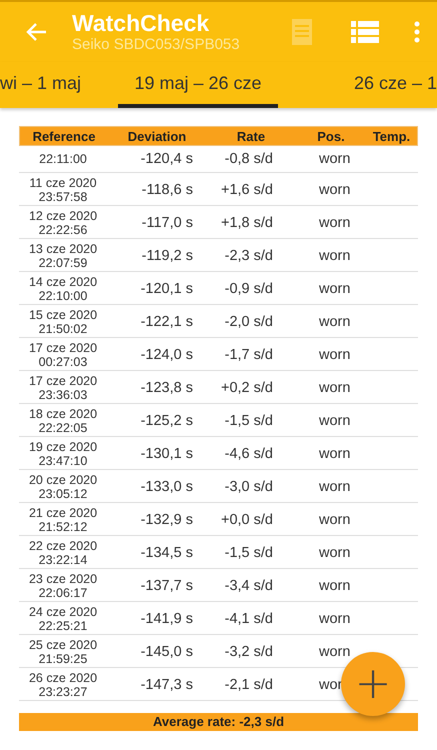 This screenshot has width=437, height=750. Describe the element at coordinates (63, 322) in the screenshot. I see `reference-cell-text: 15 cze 2020 21:50:02` at that location.